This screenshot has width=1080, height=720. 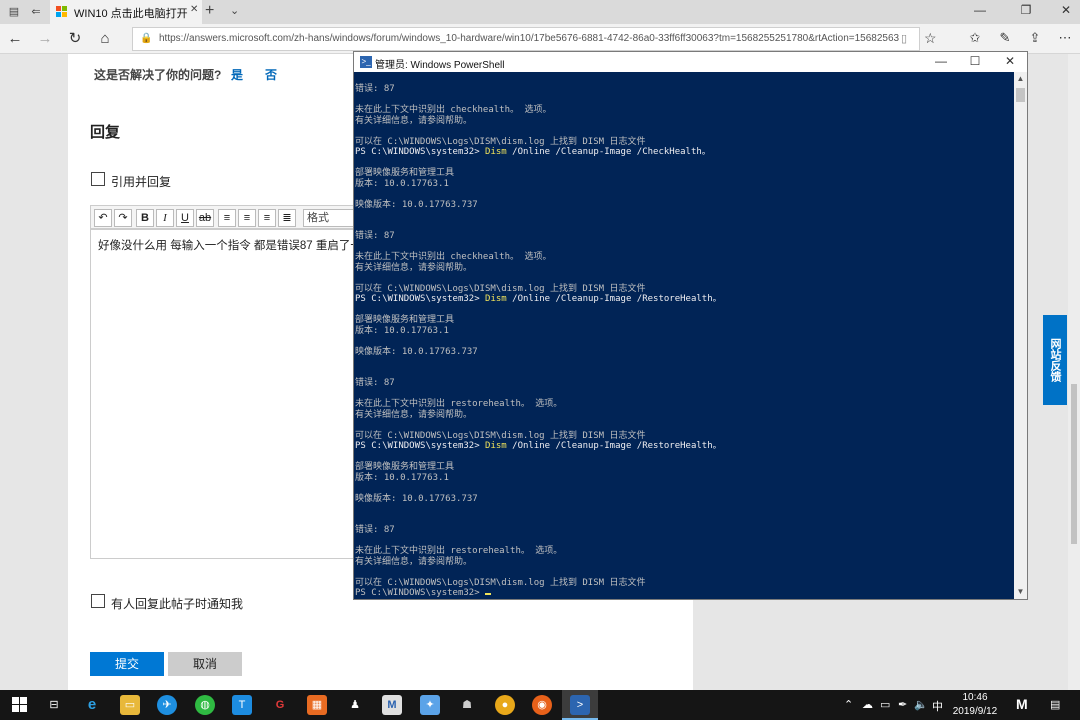 I want to click on ps-close-icon: ✕, so click(x=1010, y=61).